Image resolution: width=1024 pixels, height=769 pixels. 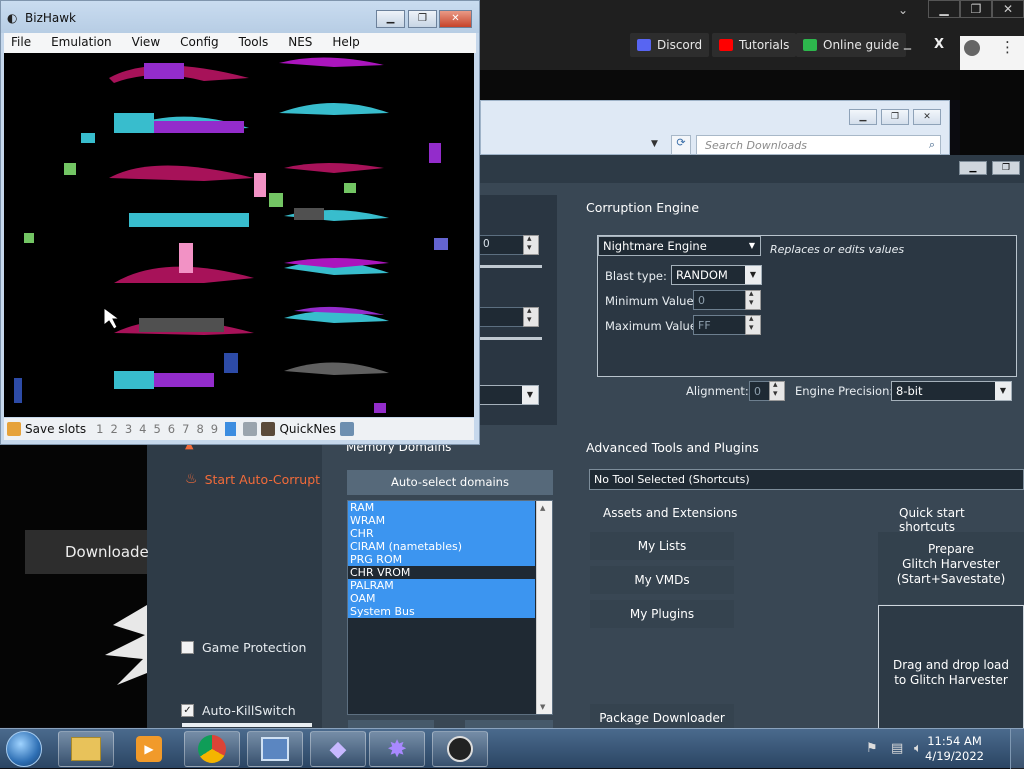 What do you see at coordinates (187, 647) in the screenshot?
I see `game-protection-check` at bounding box center [187, 647].